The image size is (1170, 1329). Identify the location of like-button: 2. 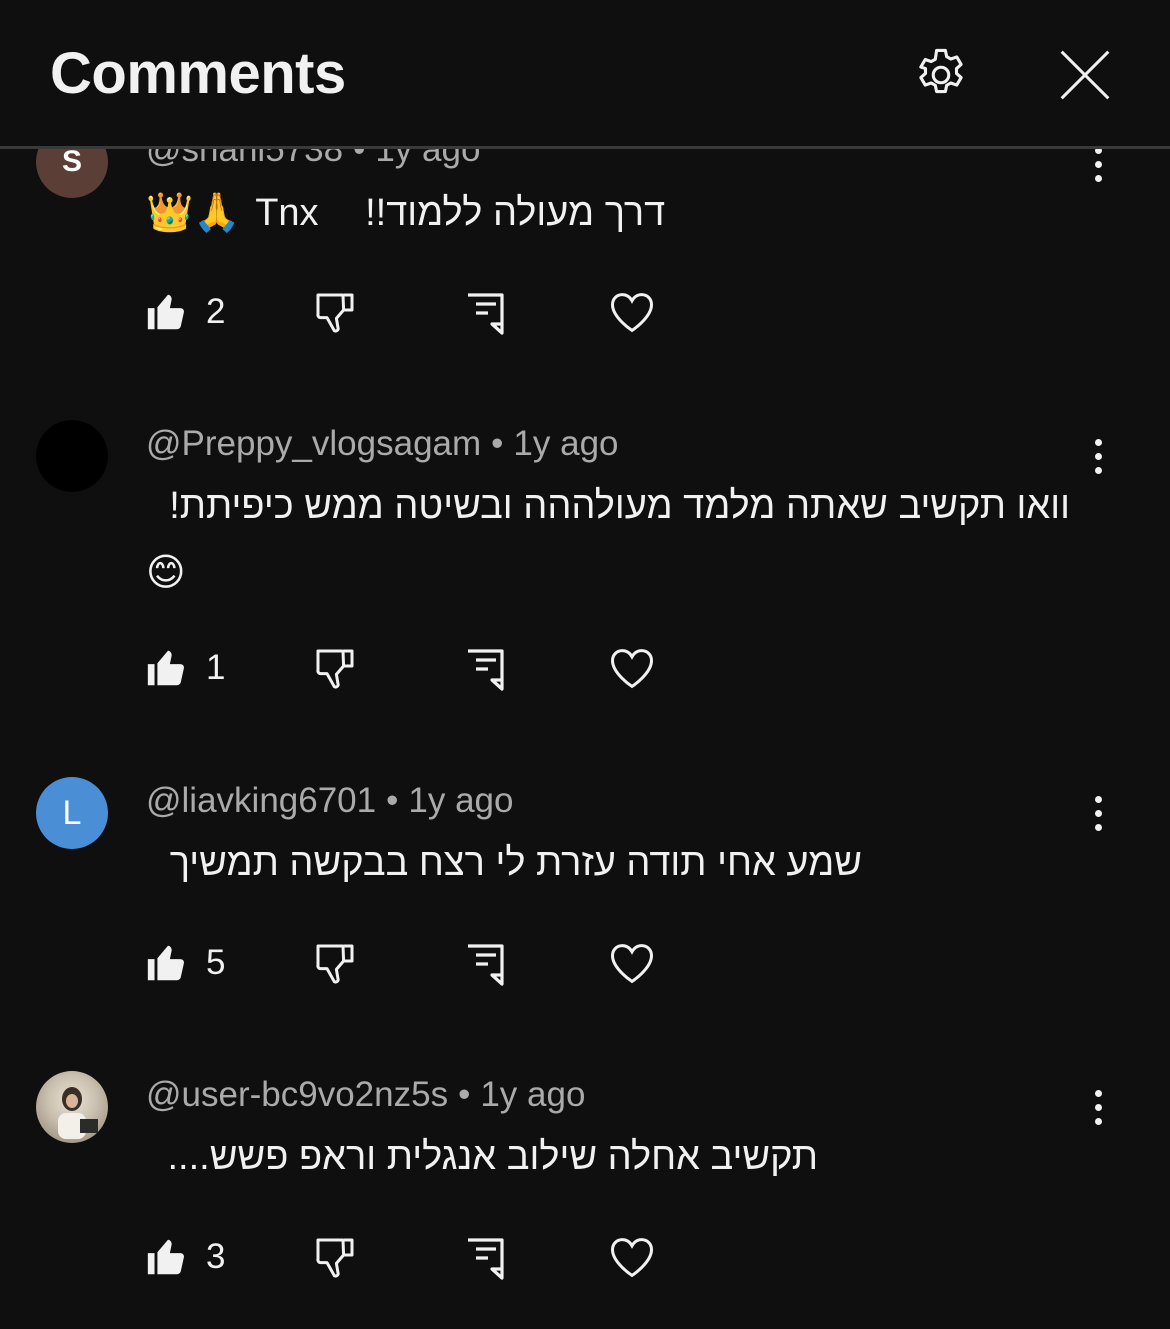
(184, 312).